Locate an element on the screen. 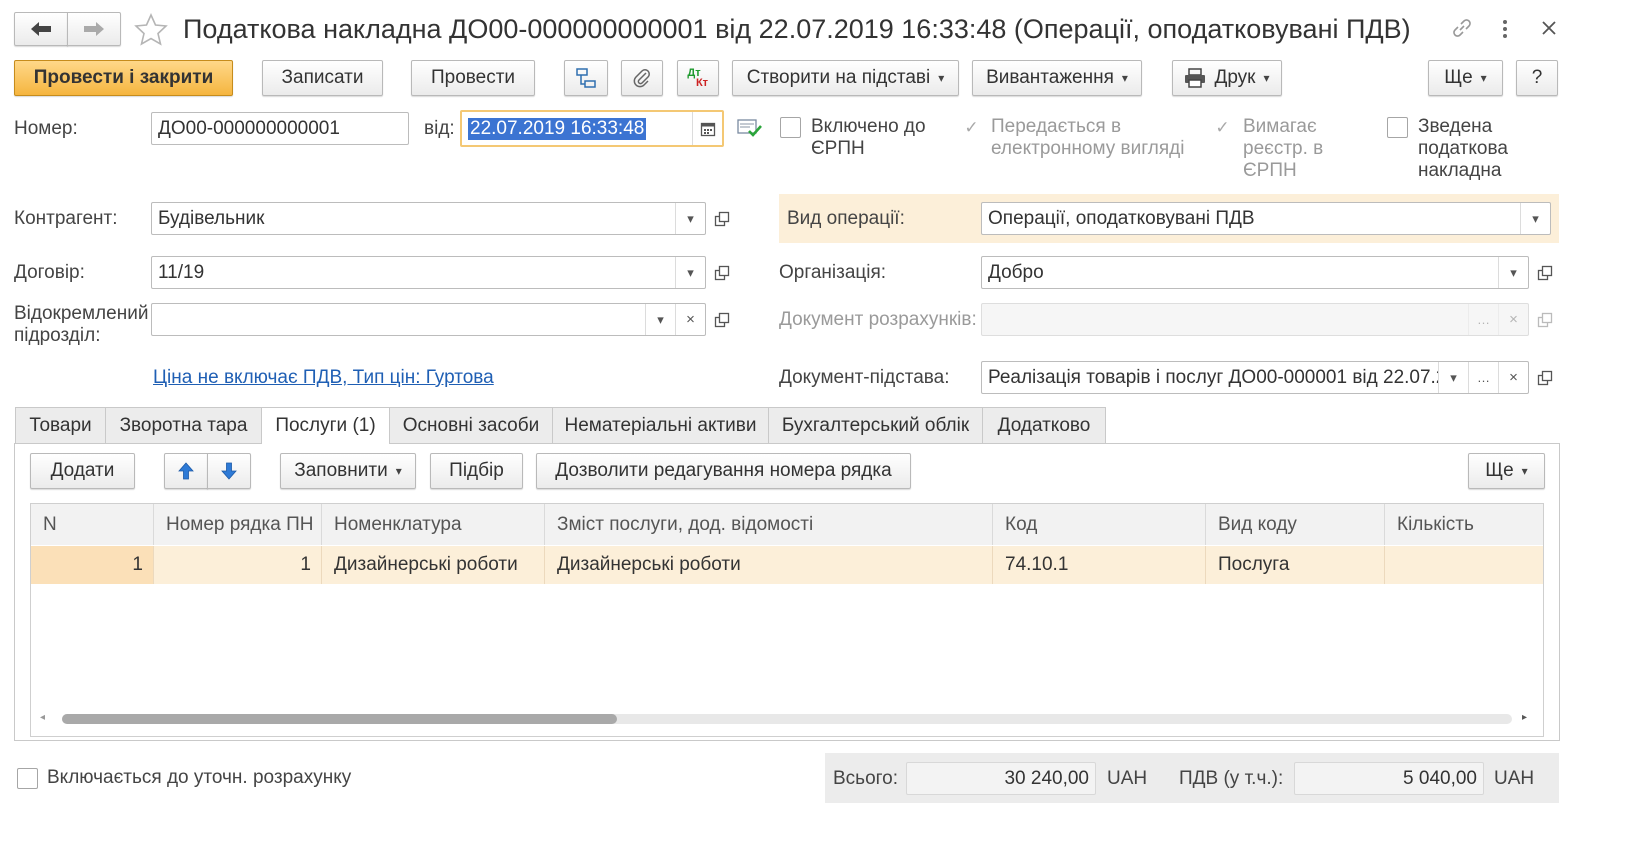  operation-field: Операції, оподатковувані ПДВ ▾ is located at coordinates (1266, 218).